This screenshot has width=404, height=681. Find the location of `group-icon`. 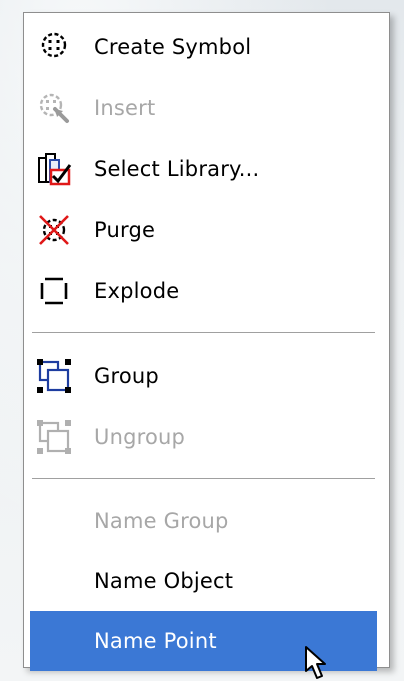

group-icon is located at coordinates (54, 376).